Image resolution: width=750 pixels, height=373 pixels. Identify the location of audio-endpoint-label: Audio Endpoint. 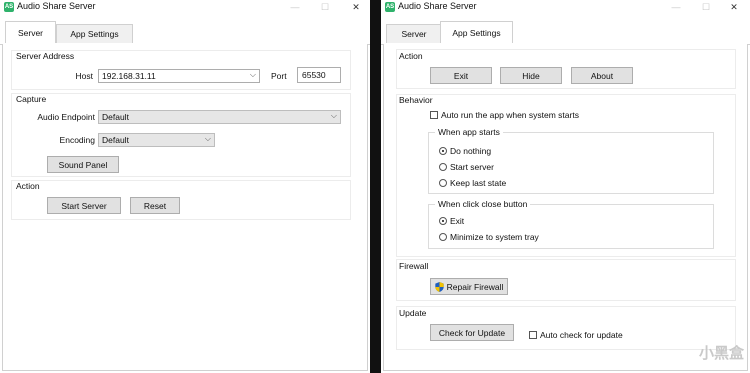
(66, 117).